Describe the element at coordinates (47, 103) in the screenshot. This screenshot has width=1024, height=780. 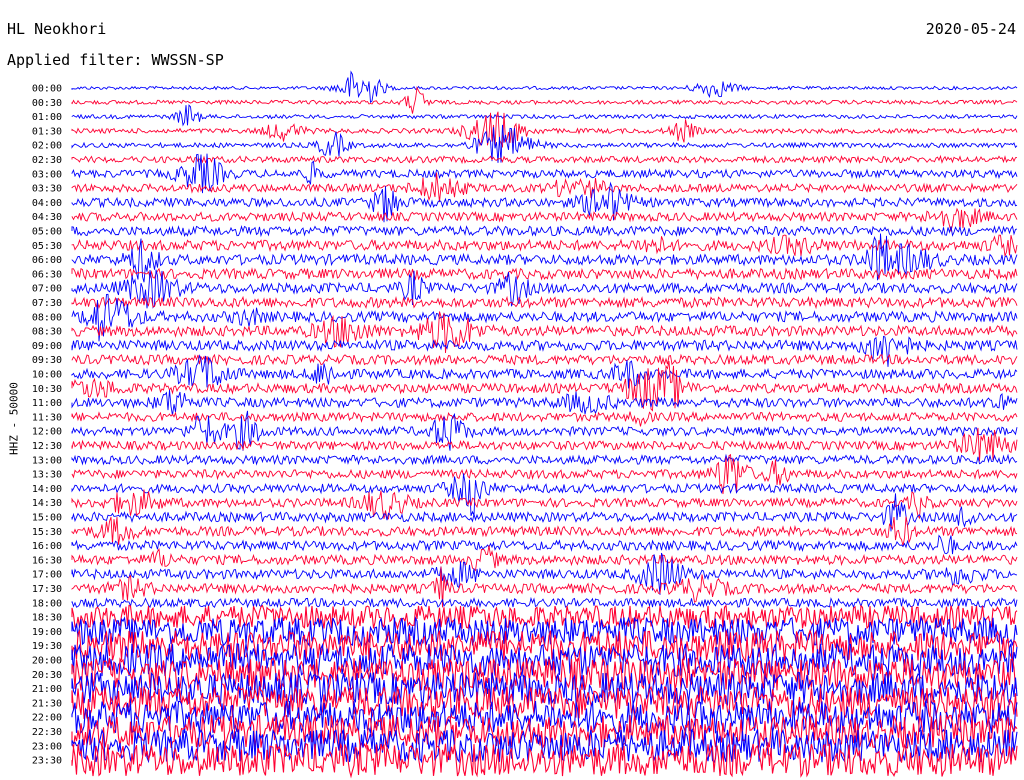
I see `row-time-label: 00:30` at that location.